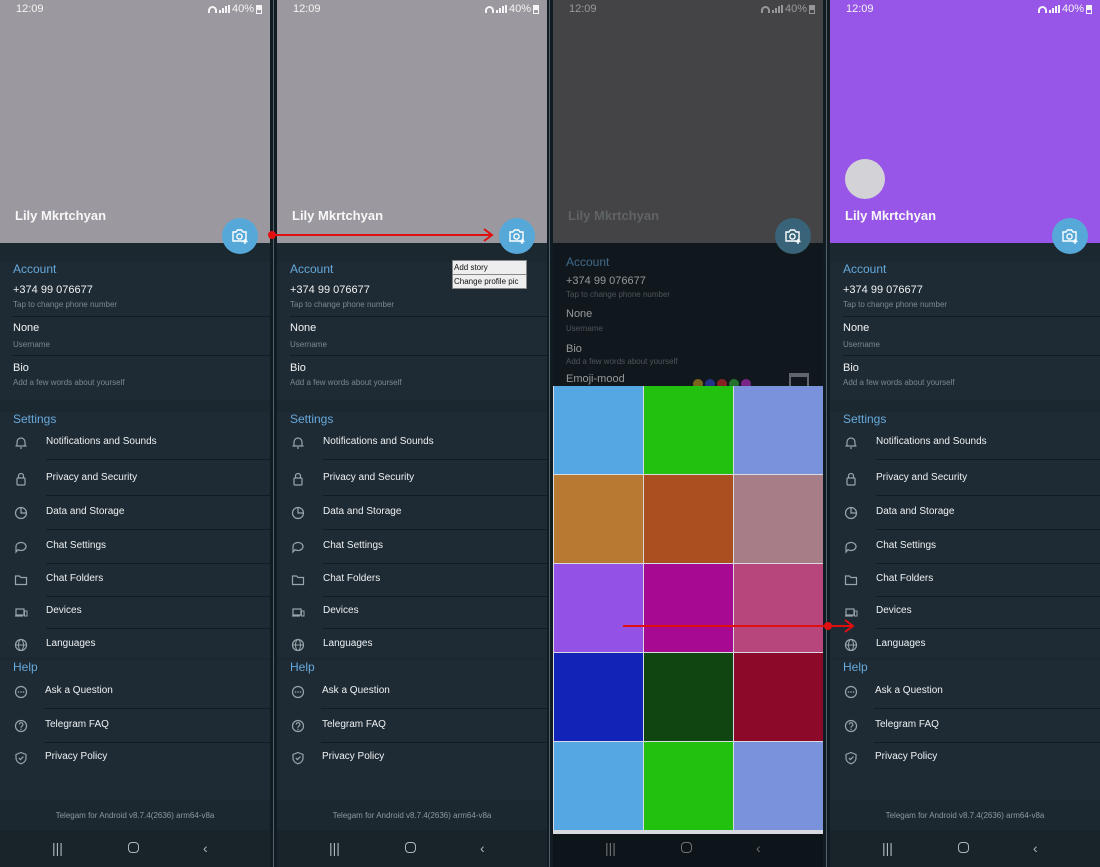 The width and height of the screenshot is (1100, 867). What do you see at coordinates (489, 268) in the screenshot?
I see `add-story-option: Add story` at bounding box center [489, 268].